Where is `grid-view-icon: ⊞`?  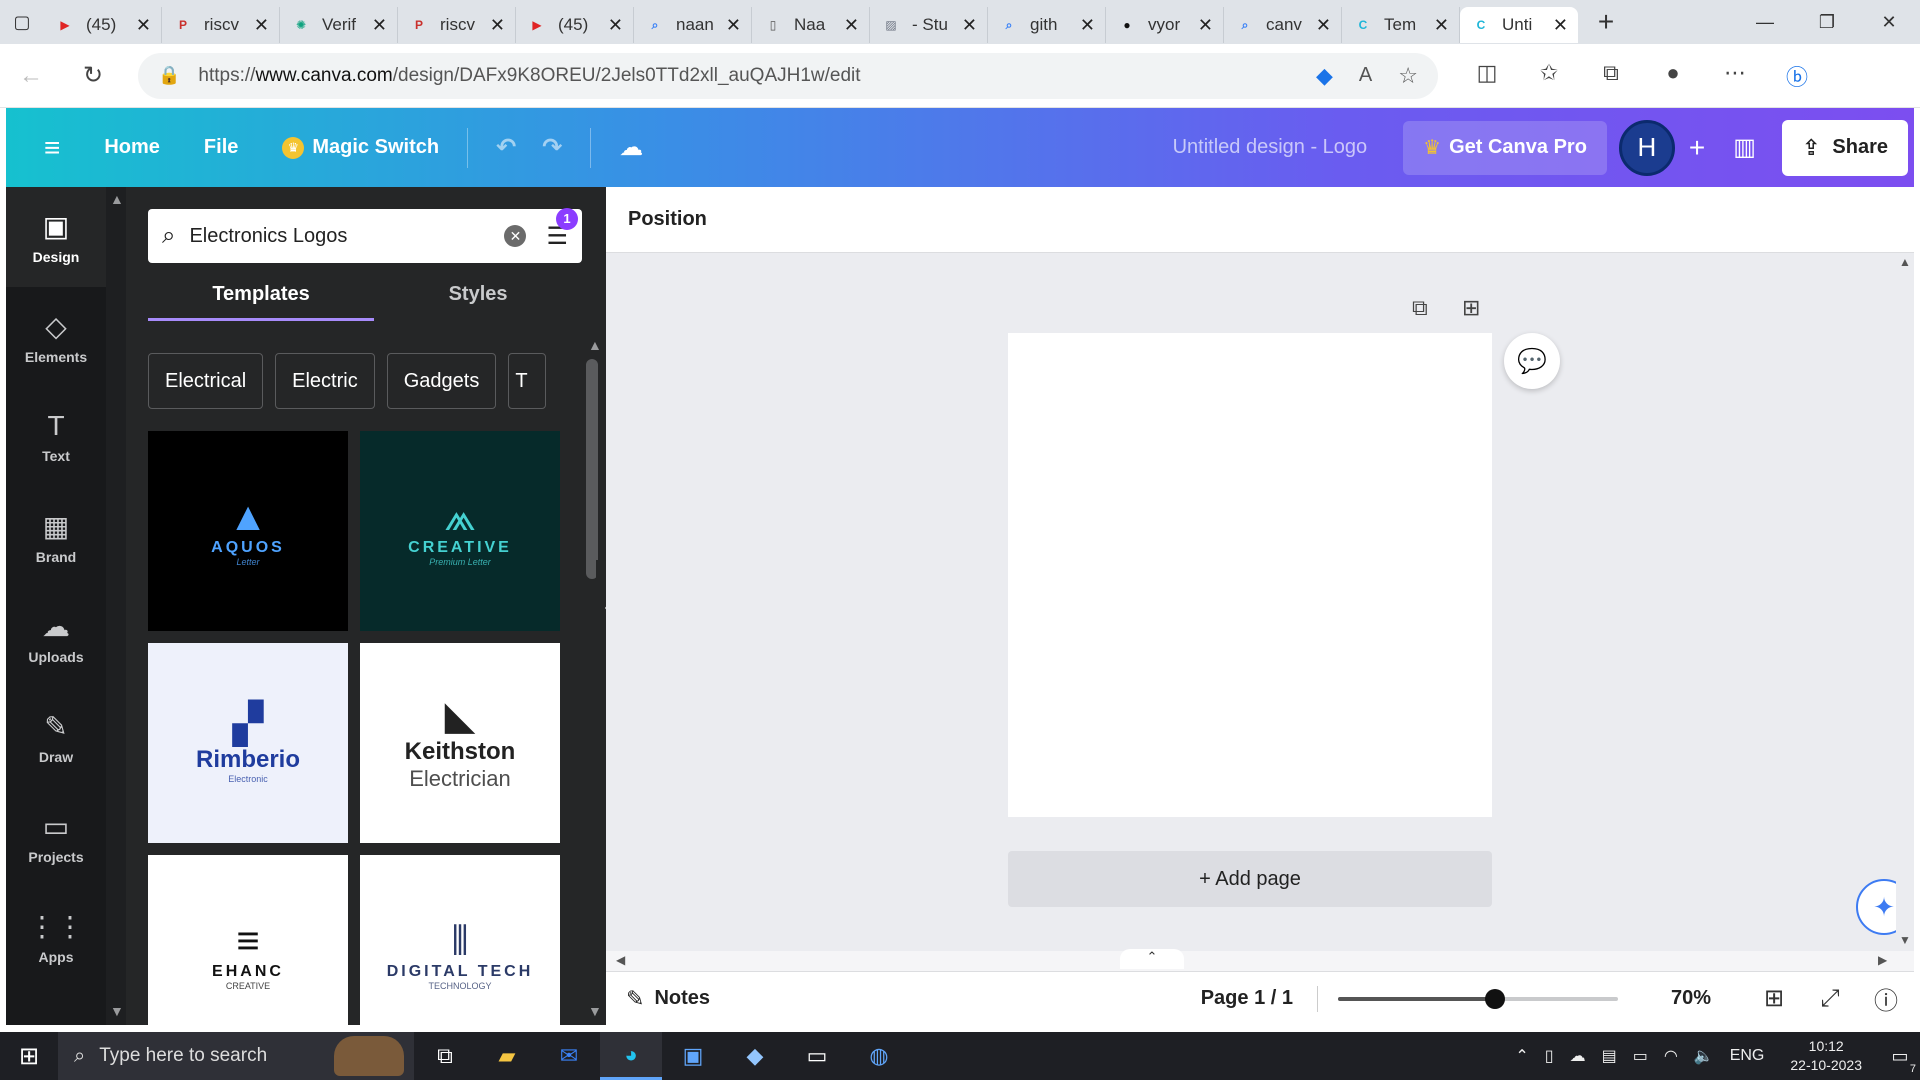
grid-view-icon: ⊞ is located at coordinates (1774, 998).